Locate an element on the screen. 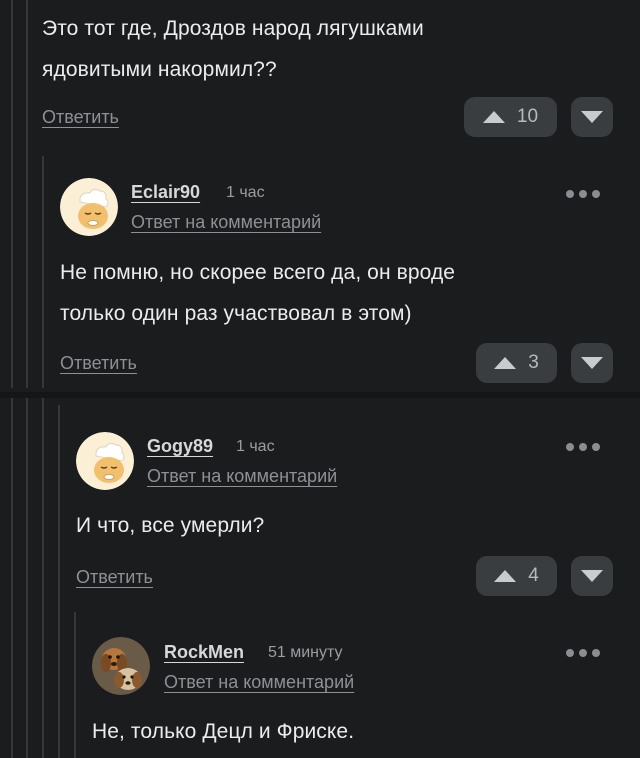 The width and height of the screenshot is (640, 758). comment-text: И что, все умерли? is located at coordinates (170, 525).